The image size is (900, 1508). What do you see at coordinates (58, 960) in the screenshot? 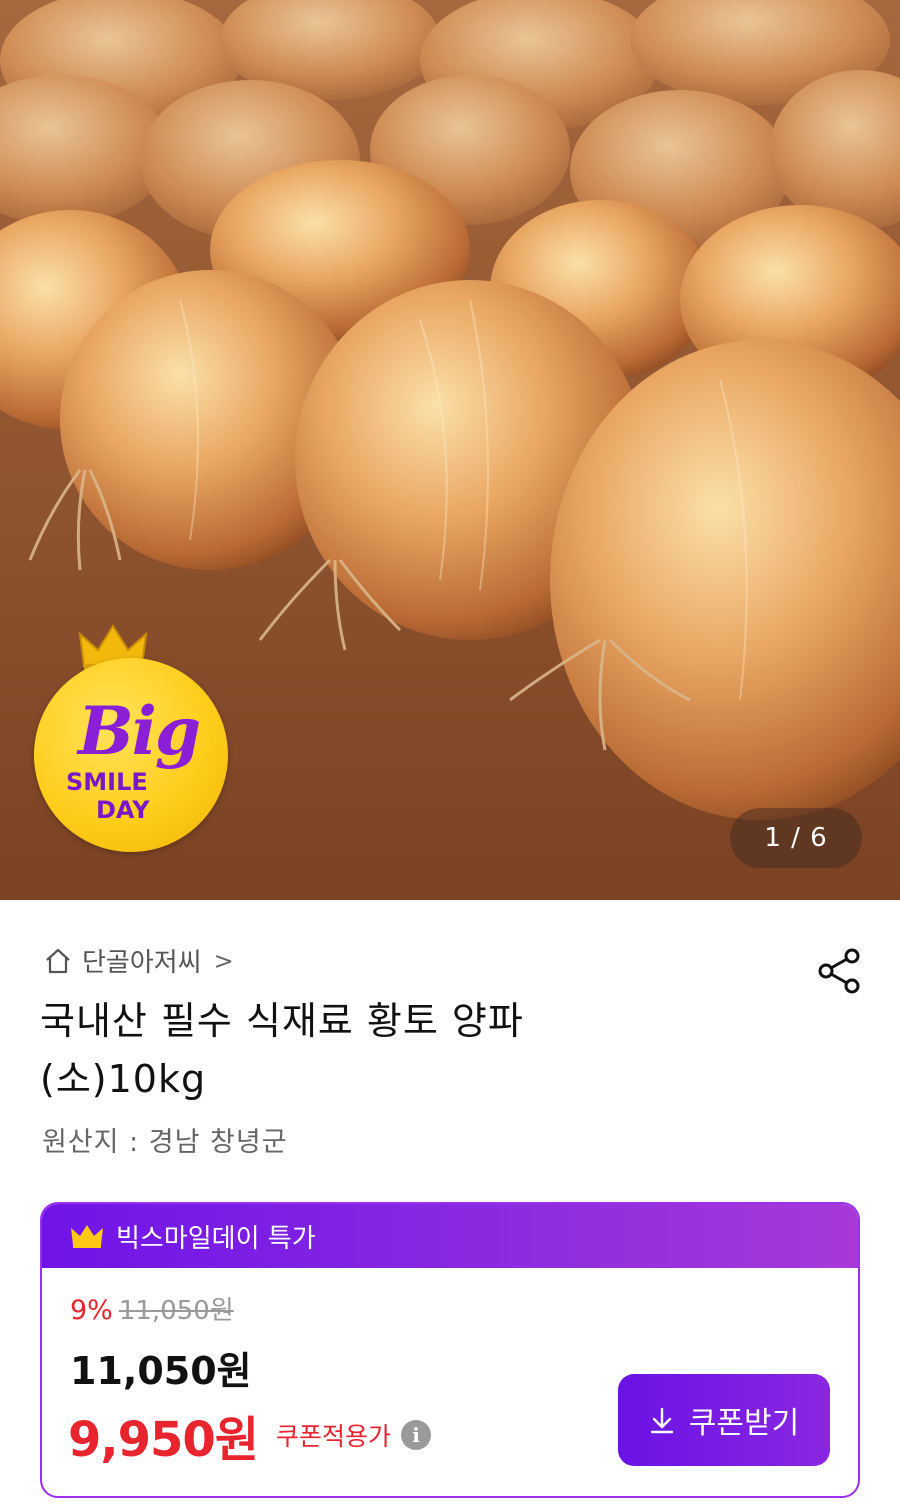
I see `home-icon` at bounding box center [58, 960].